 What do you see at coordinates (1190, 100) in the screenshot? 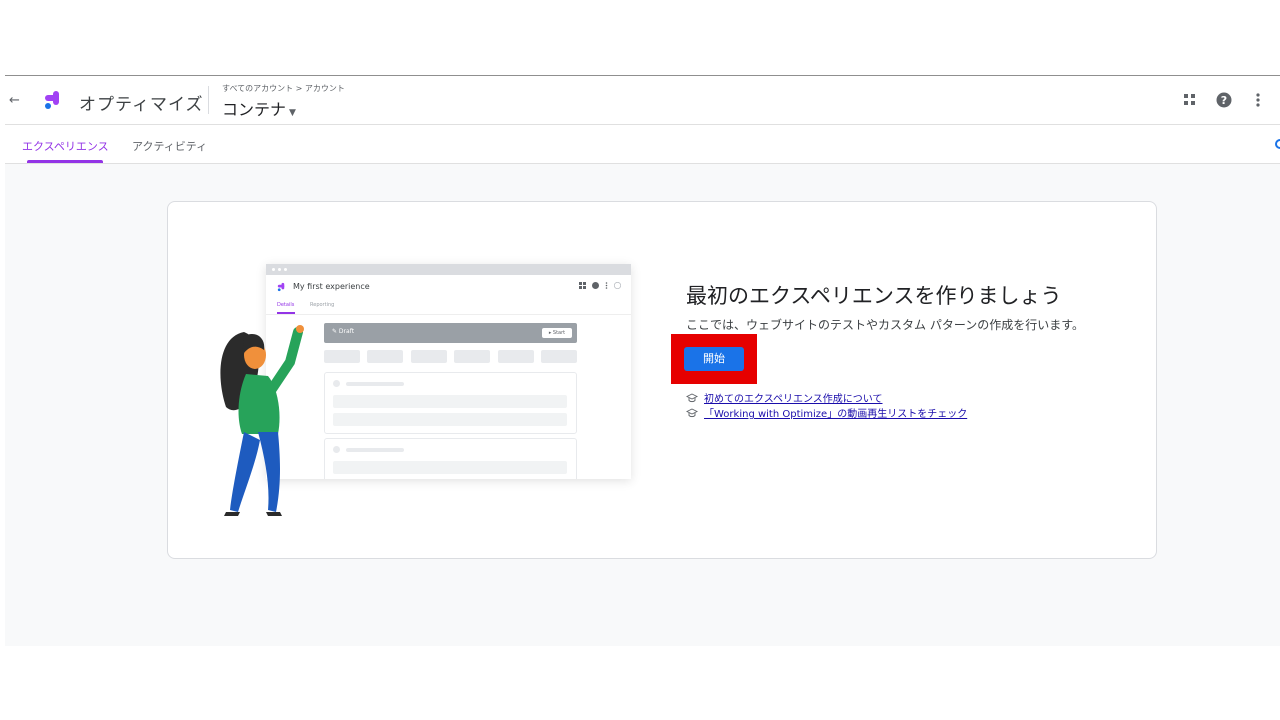
I see `apps-grid-icon` at bounding box center [1190, 100].